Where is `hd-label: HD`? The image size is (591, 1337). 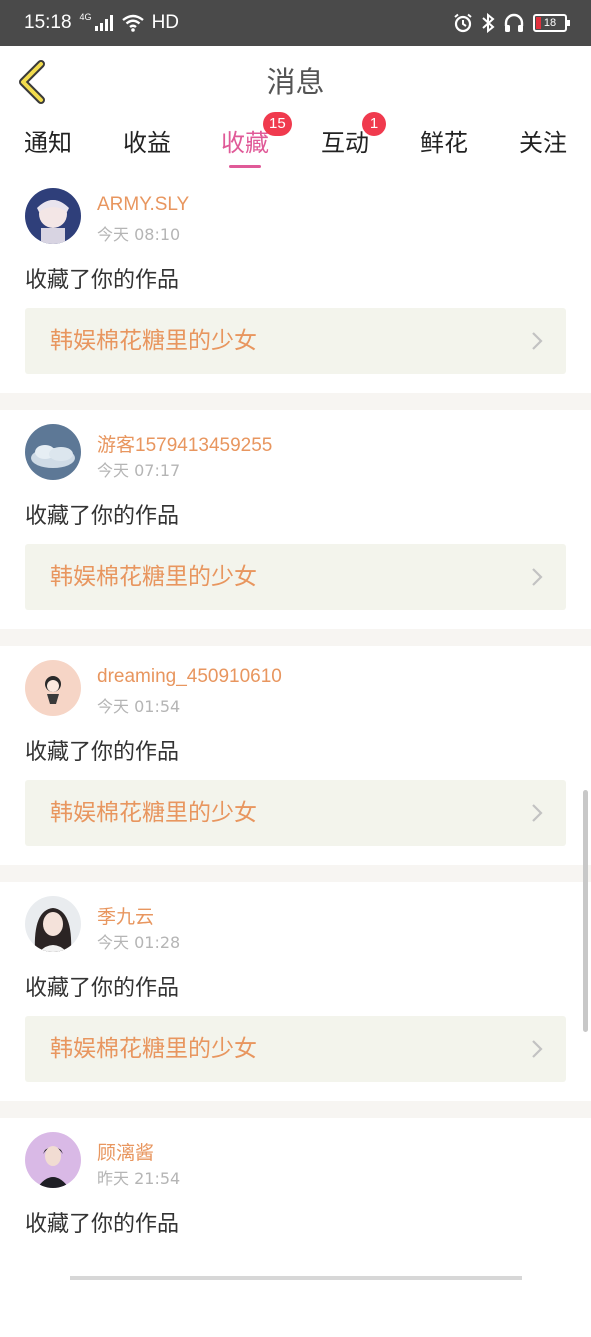
hd-label: HD is located at coordinates (165, 22).